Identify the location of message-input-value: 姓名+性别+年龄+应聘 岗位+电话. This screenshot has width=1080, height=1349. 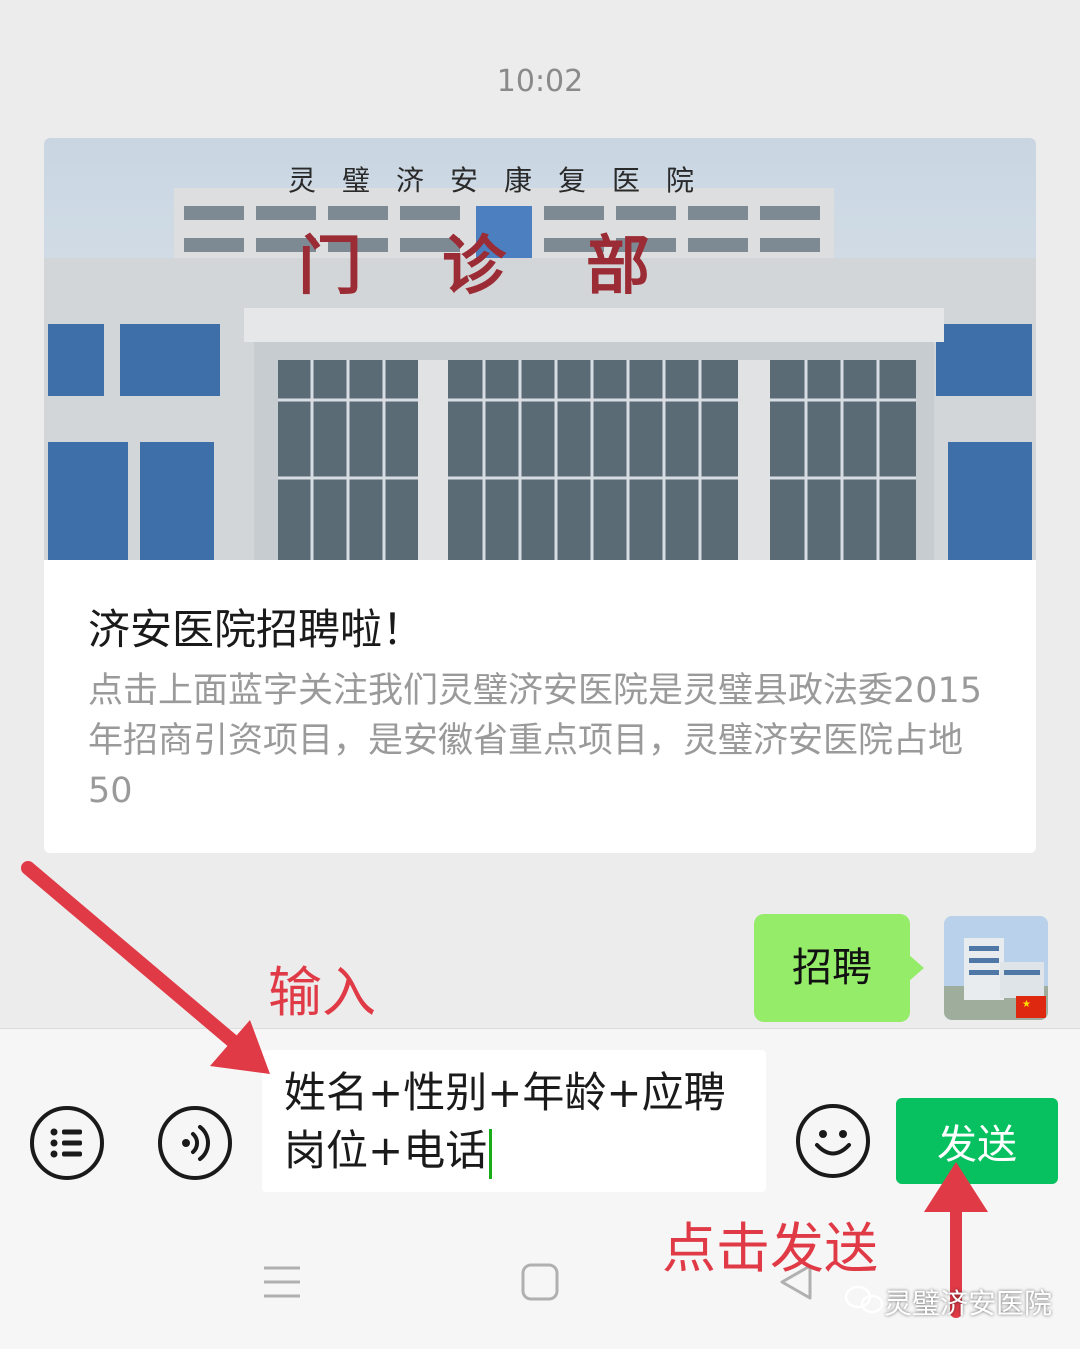
(519, 1122).